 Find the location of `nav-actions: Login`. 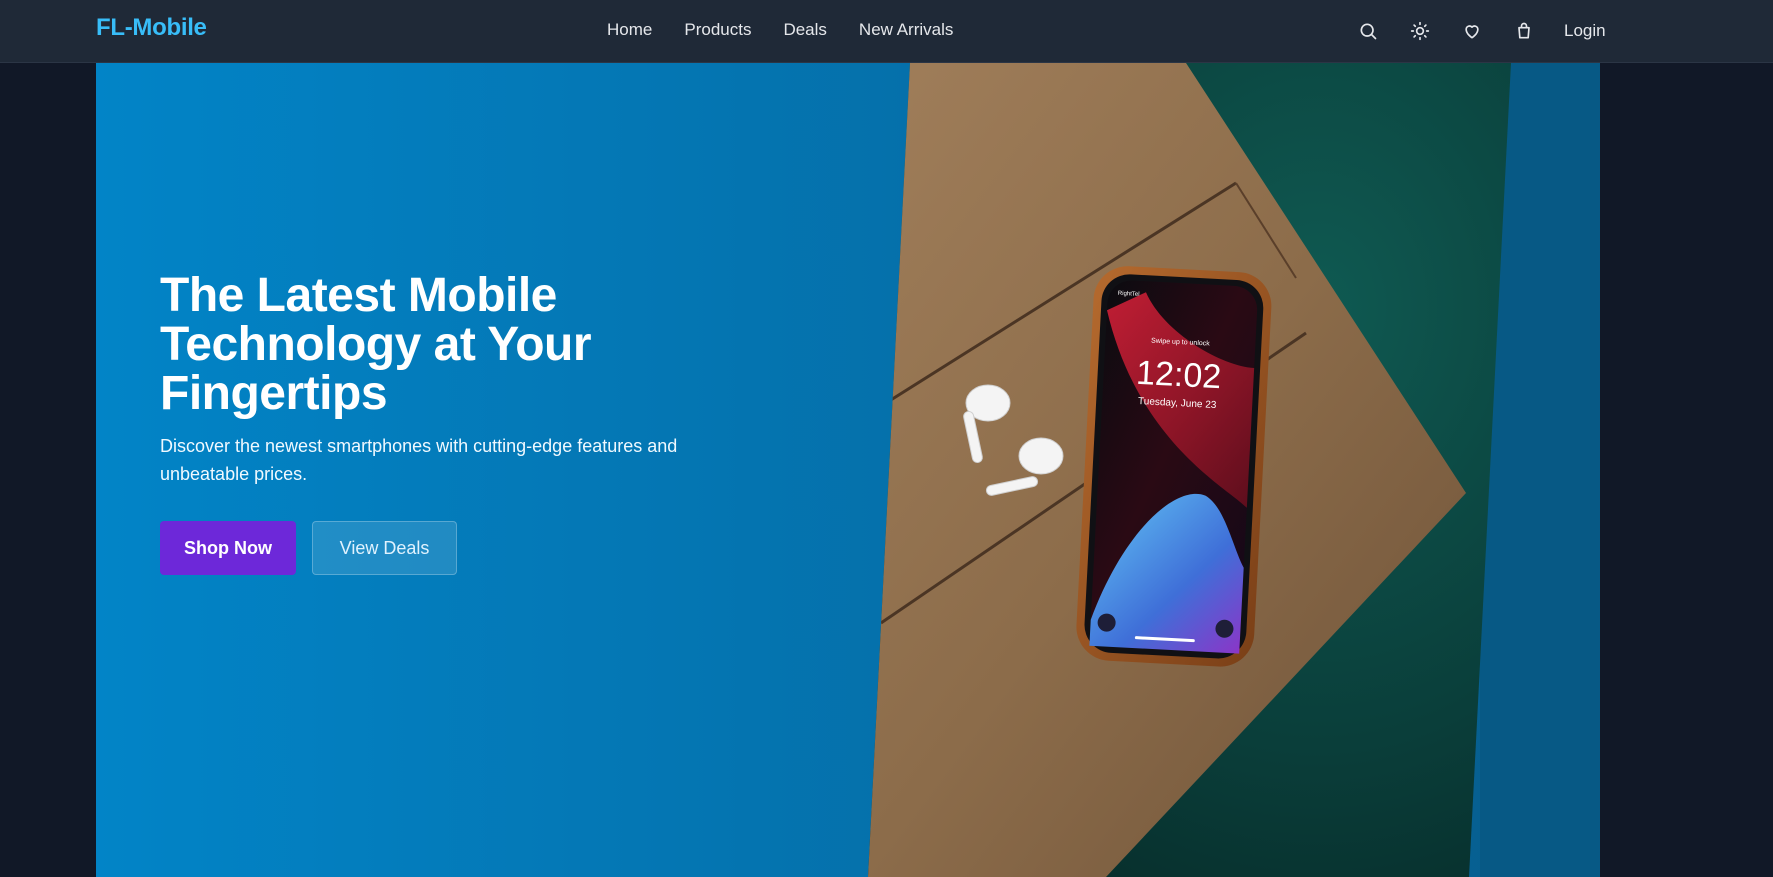

nav-actions: Login is located at coordinates (1481, 31).